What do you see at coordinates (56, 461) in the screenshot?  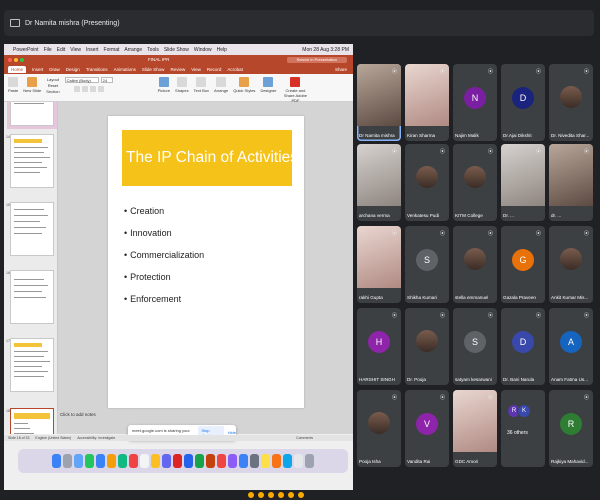 I see `finder-icon` at bounding box center [56, 461].